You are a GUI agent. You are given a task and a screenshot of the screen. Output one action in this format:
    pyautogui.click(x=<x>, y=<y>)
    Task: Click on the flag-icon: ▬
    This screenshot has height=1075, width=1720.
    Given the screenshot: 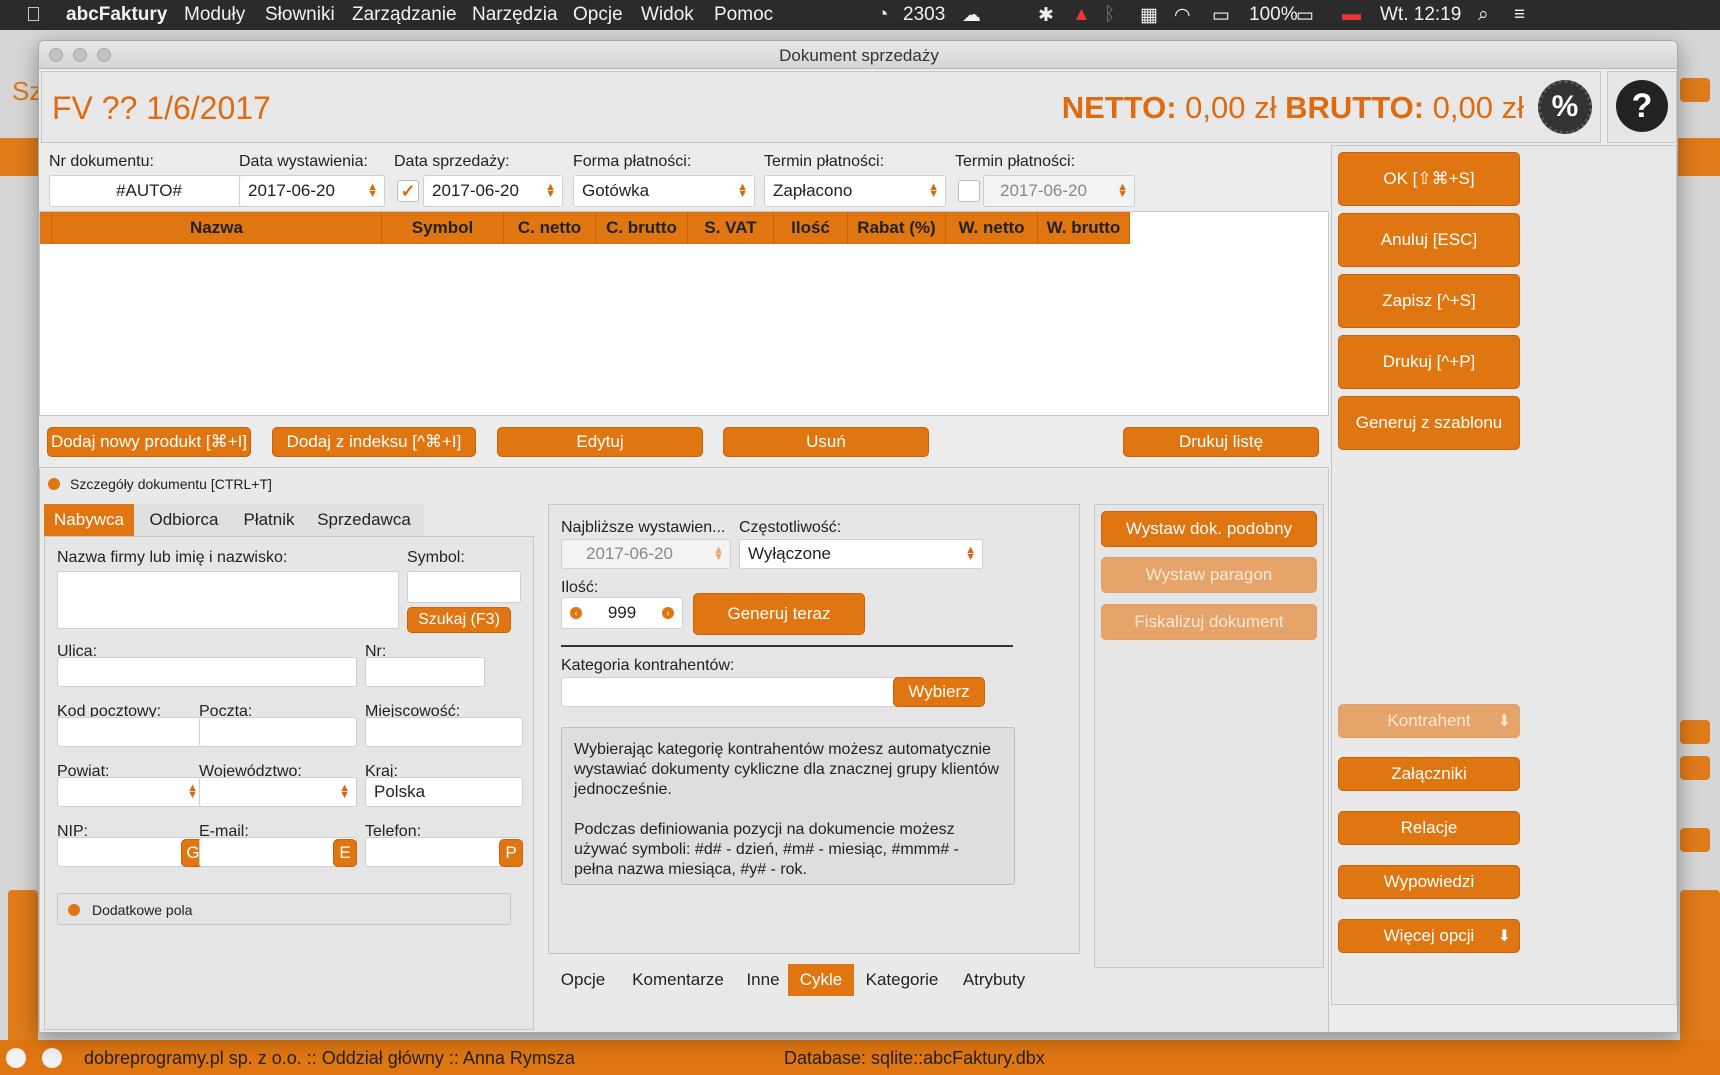 What is the action you would take?
    pyautogui.click(x=1351, y=15)
    